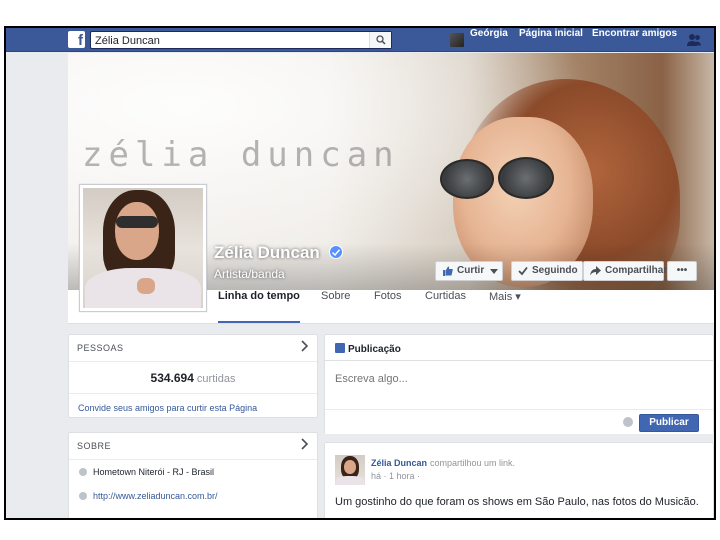 The image size is (720, 540). Describe the element at coordinates (216, 379) in the screenshot. I see `likes-unit: curtidas` at that location.